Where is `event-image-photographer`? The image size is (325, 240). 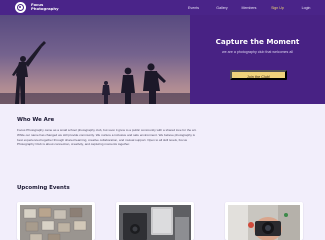 event-image-photographer is located at coordinates (264, 222).